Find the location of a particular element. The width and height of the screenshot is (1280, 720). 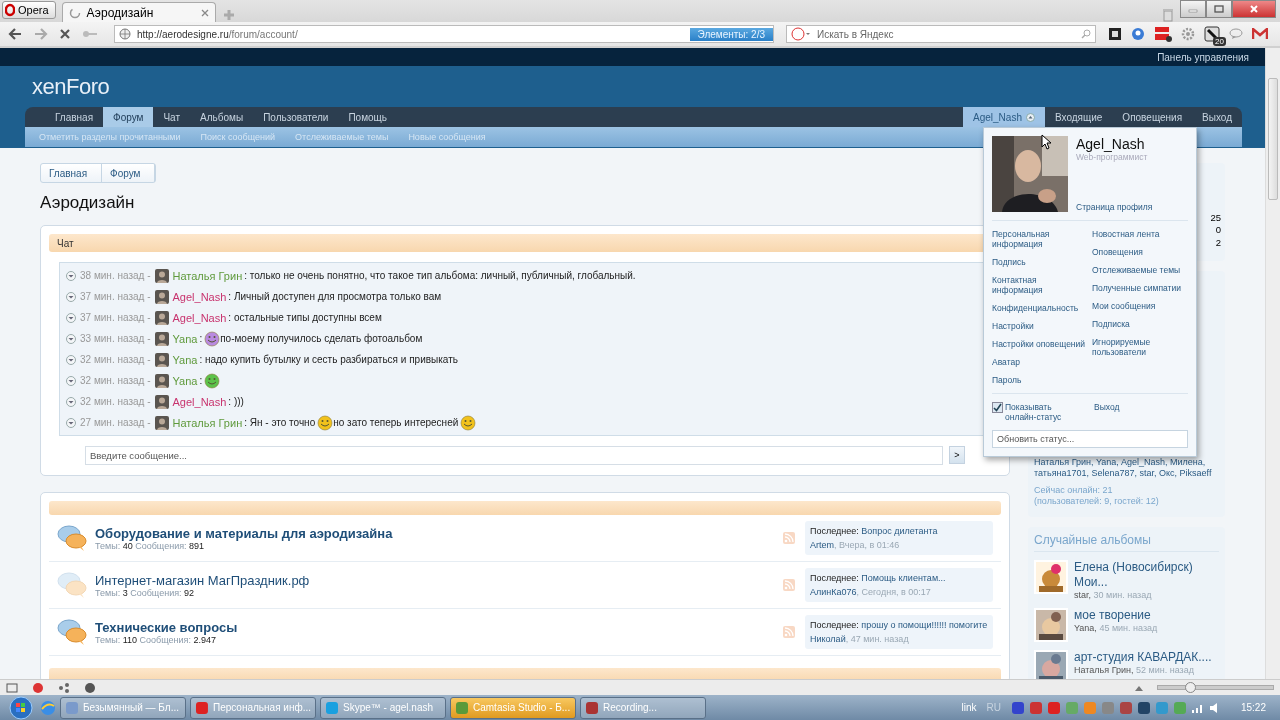

nav-tab: Главная is located at coordinates (74, 117).